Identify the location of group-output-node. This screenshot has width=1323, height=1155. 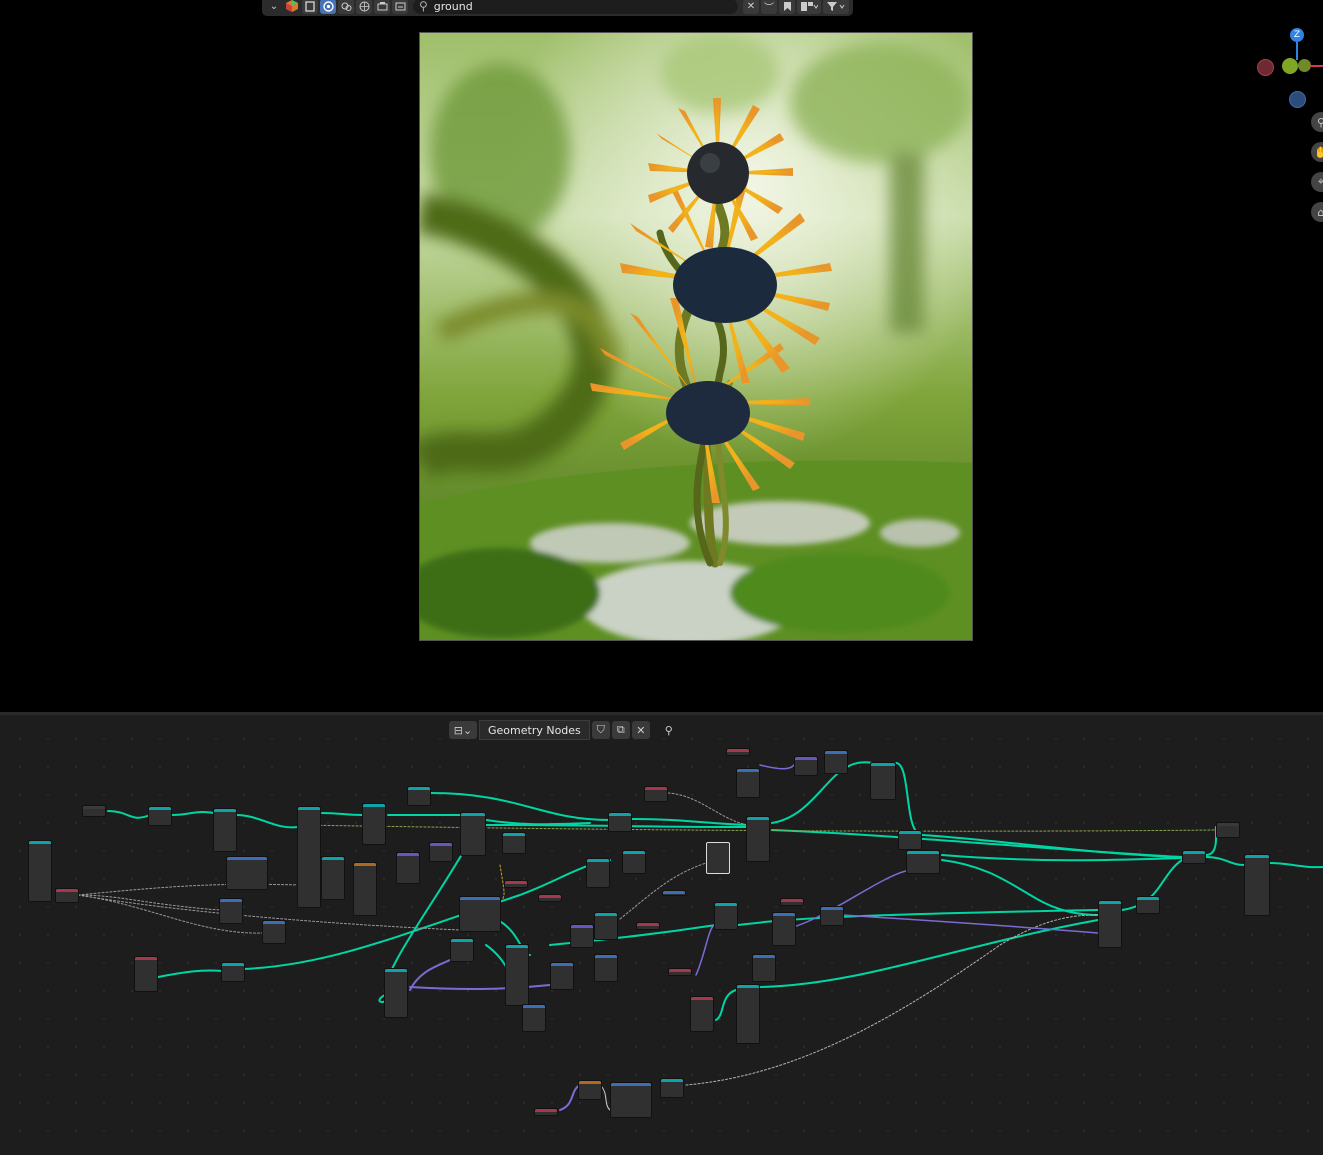
(1257, 885).